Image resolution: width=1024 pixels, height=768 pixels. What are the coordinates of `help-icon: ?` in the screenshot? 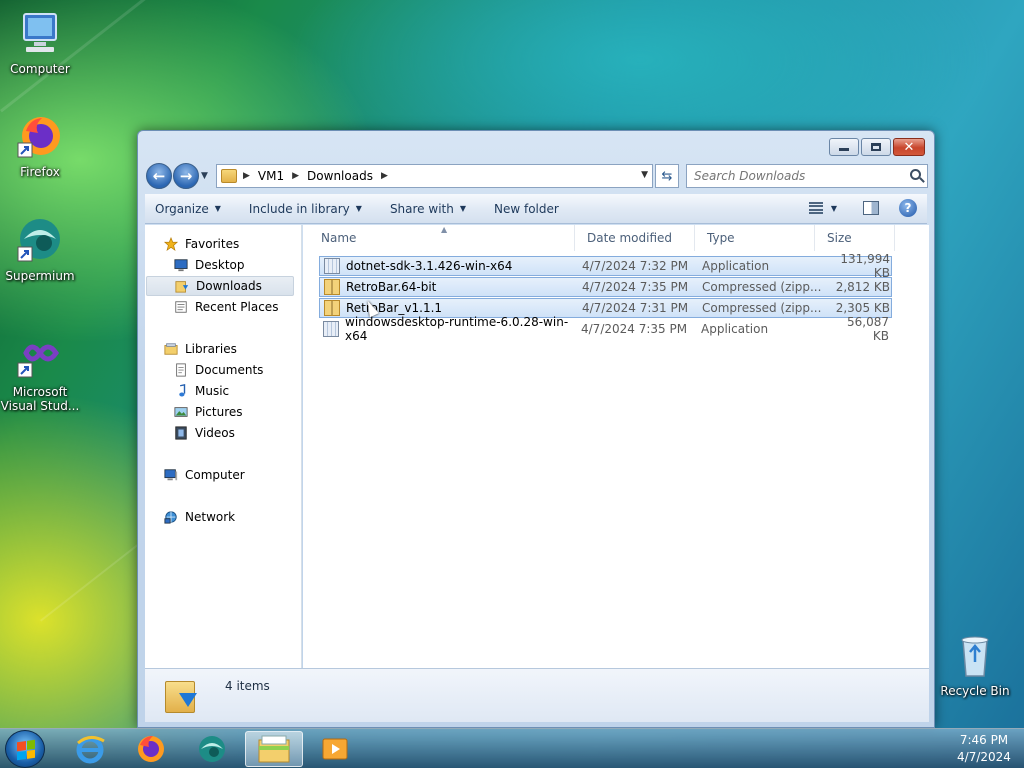 It's located at (908, 208).